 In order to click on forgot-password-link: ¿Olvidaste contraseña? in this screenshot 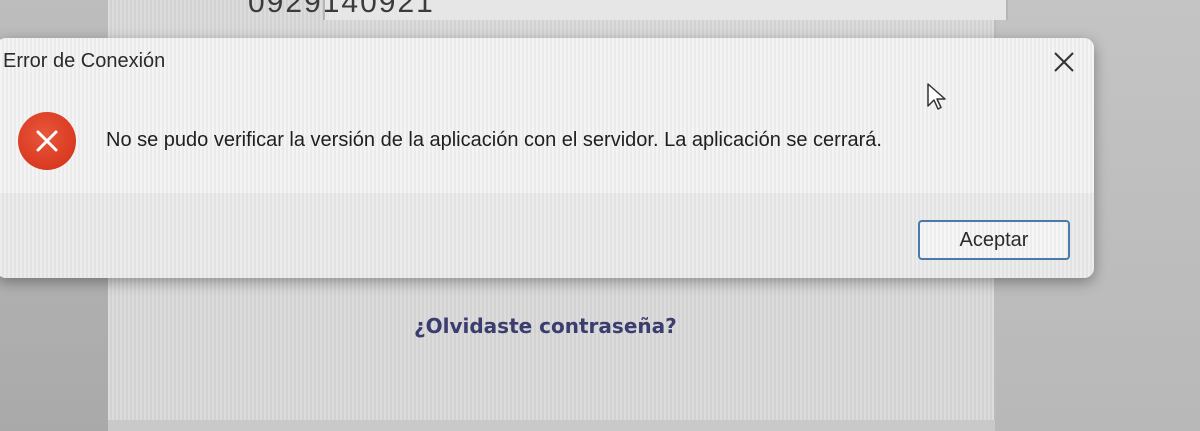, I will do `click(545, 326)`.